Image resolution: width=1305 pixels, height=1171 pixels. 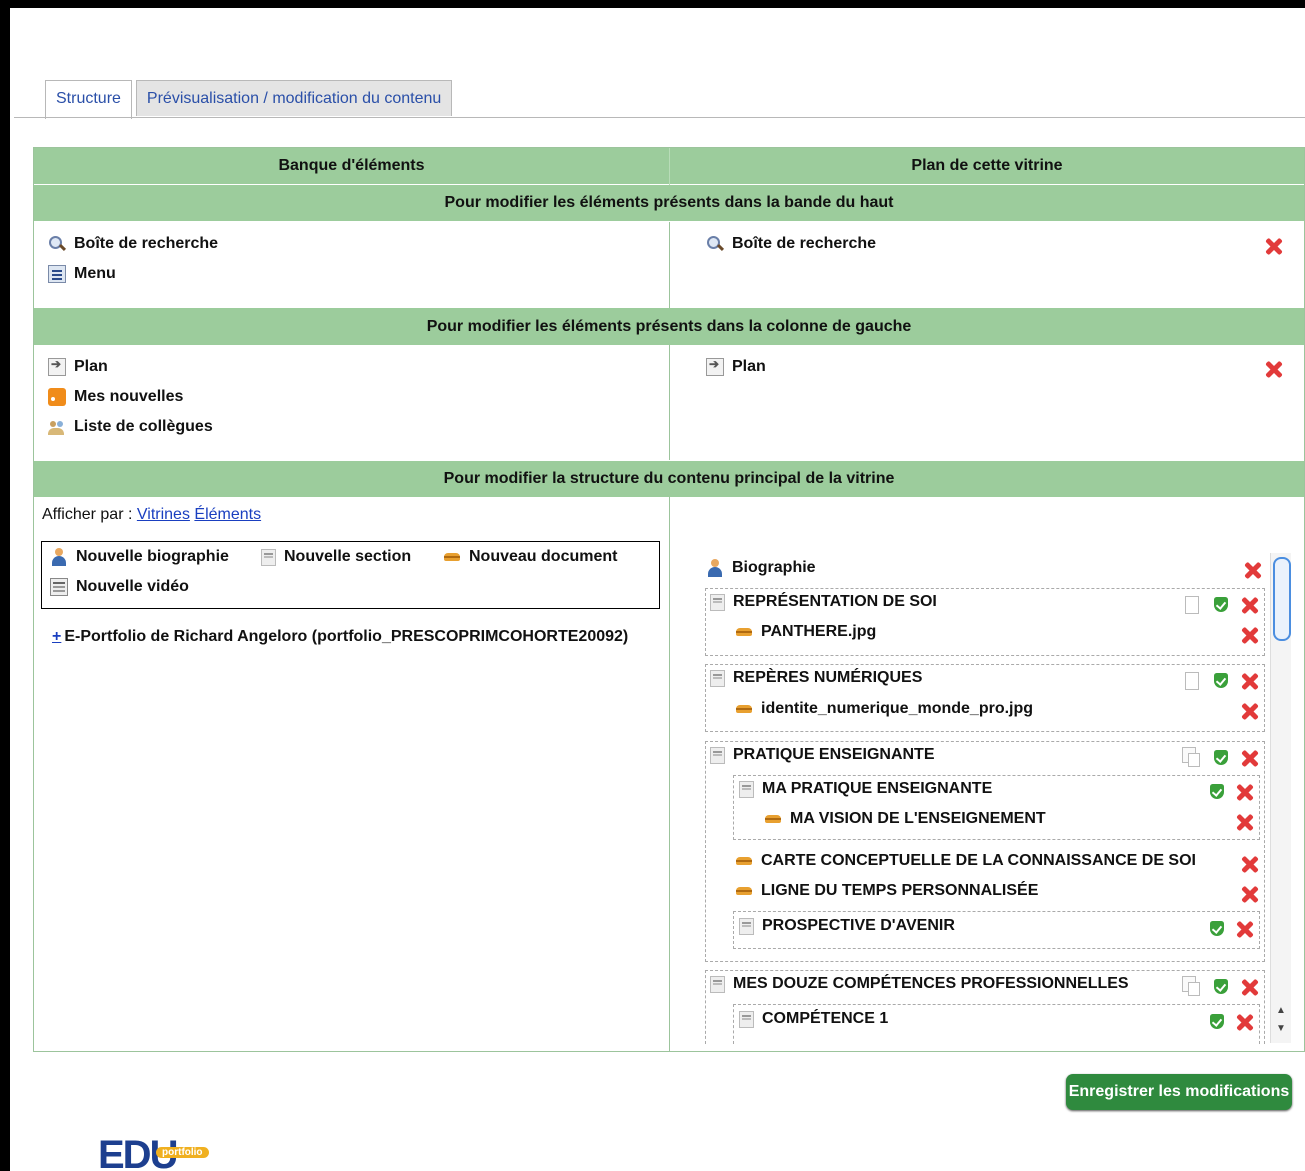 I want to click on plan-scrollbar: ▲ ▼, so click(x=1280, y=798).